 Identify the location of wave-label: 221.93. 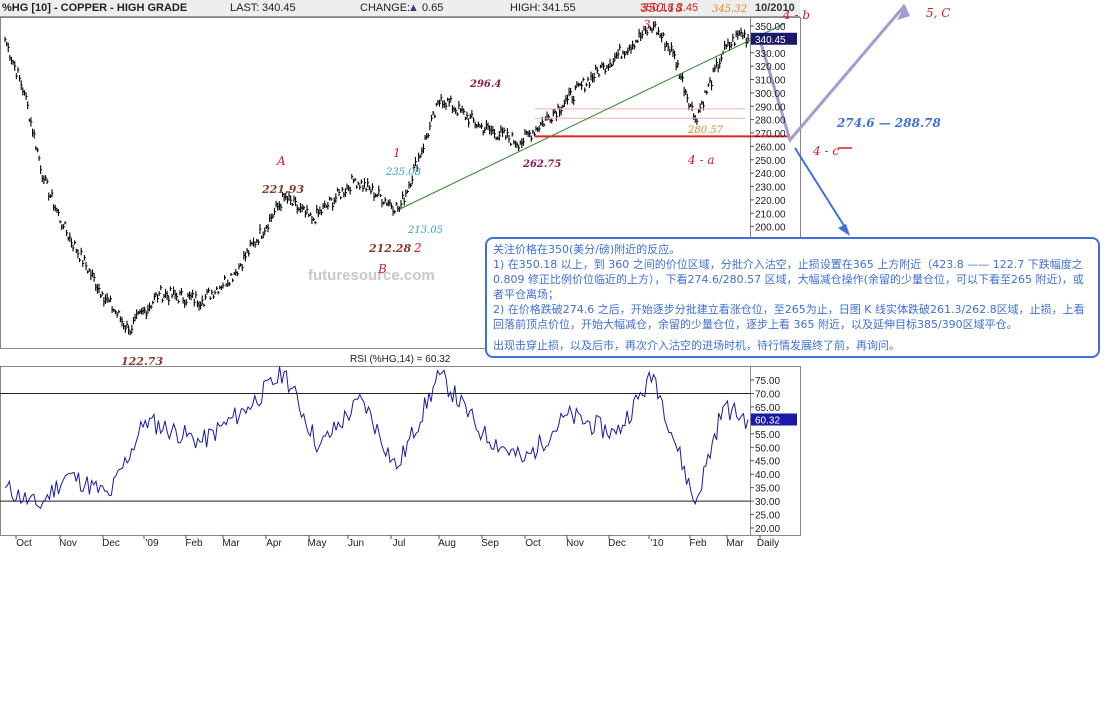
(282, 189).